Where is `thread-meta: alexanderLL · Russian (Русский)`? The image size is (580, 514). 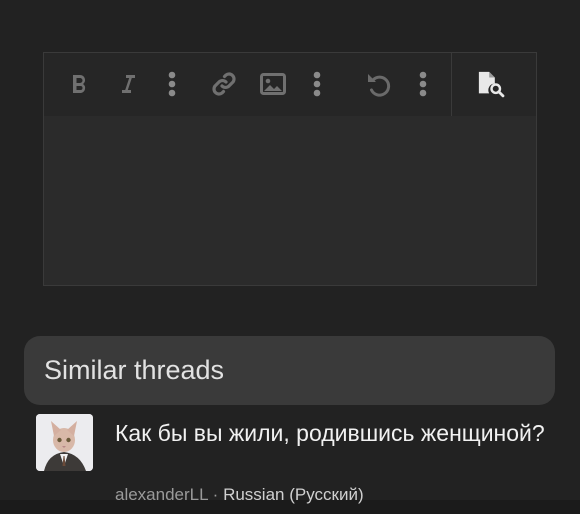
thread-meta: alexanderLL · Russian (Русский) is located at coordinates (239, 495).